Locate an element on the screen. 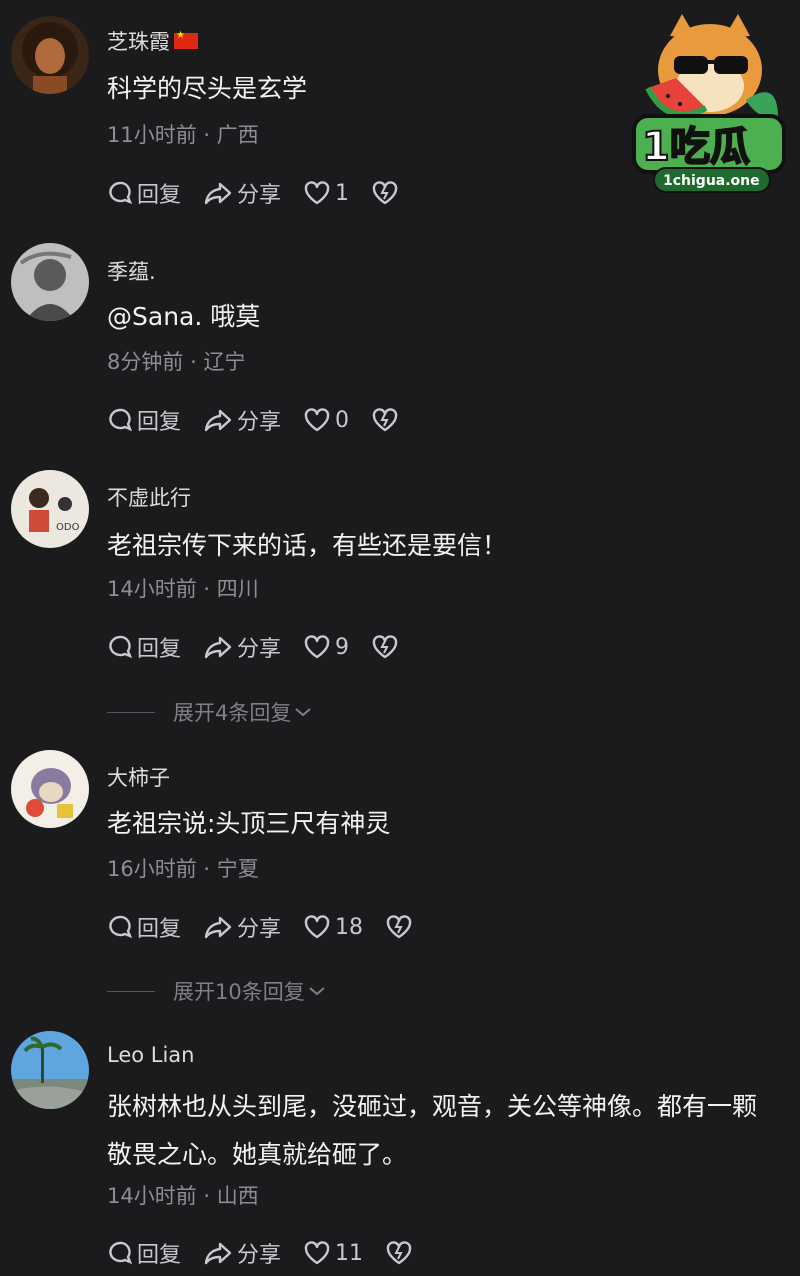 The image size is (800, 1276). comment-meta: 8分钟前 · 辽宁 is located at coordinates (176, 361).